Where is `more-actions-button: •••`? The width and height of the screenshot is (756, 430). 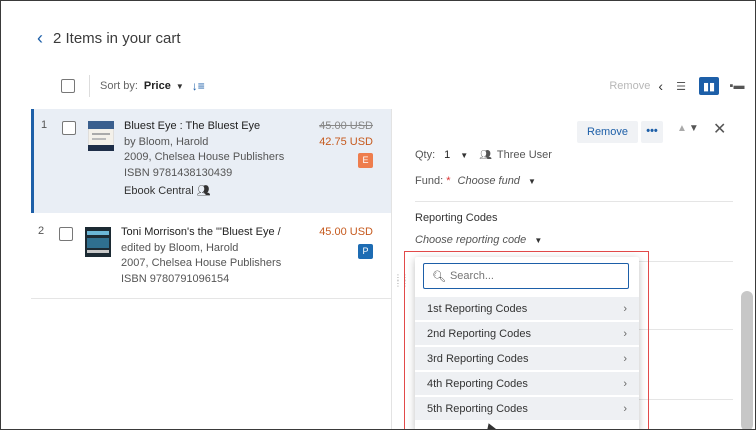
more-actions-button: ••• is located at coordinates (652, 132).